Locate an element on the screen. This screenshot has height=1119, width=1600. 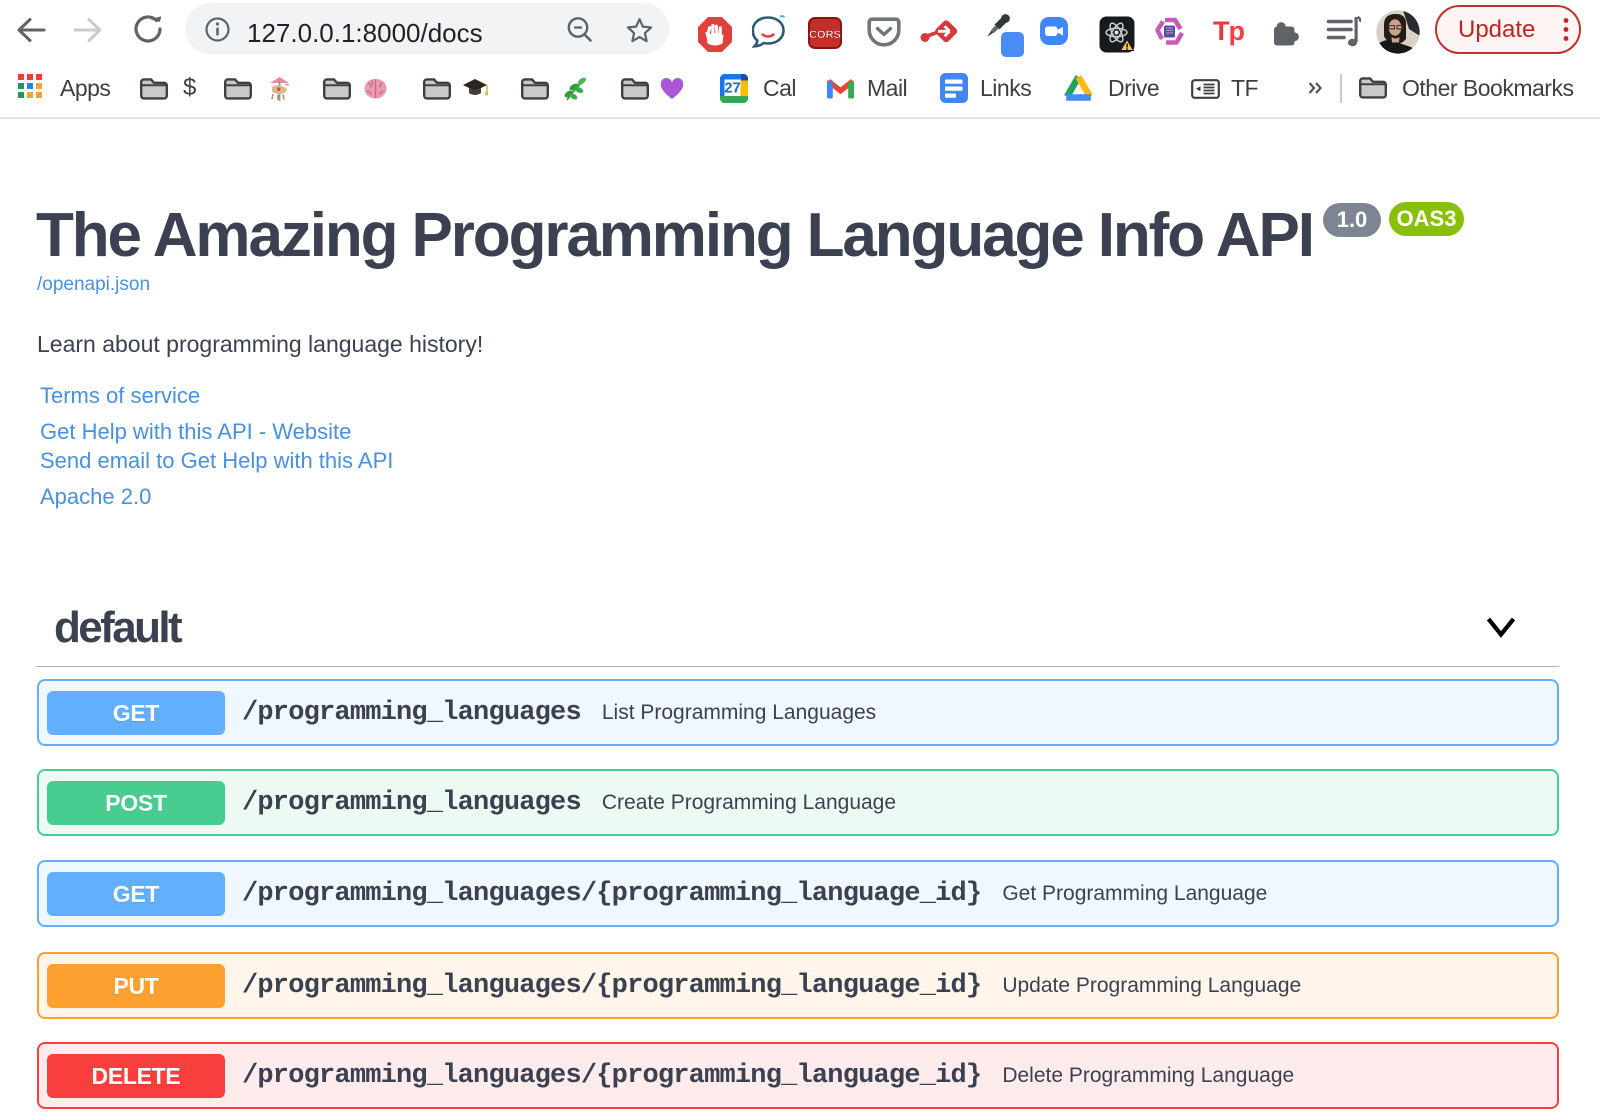
svg-text: 27 is located at coordinates (732, 89).